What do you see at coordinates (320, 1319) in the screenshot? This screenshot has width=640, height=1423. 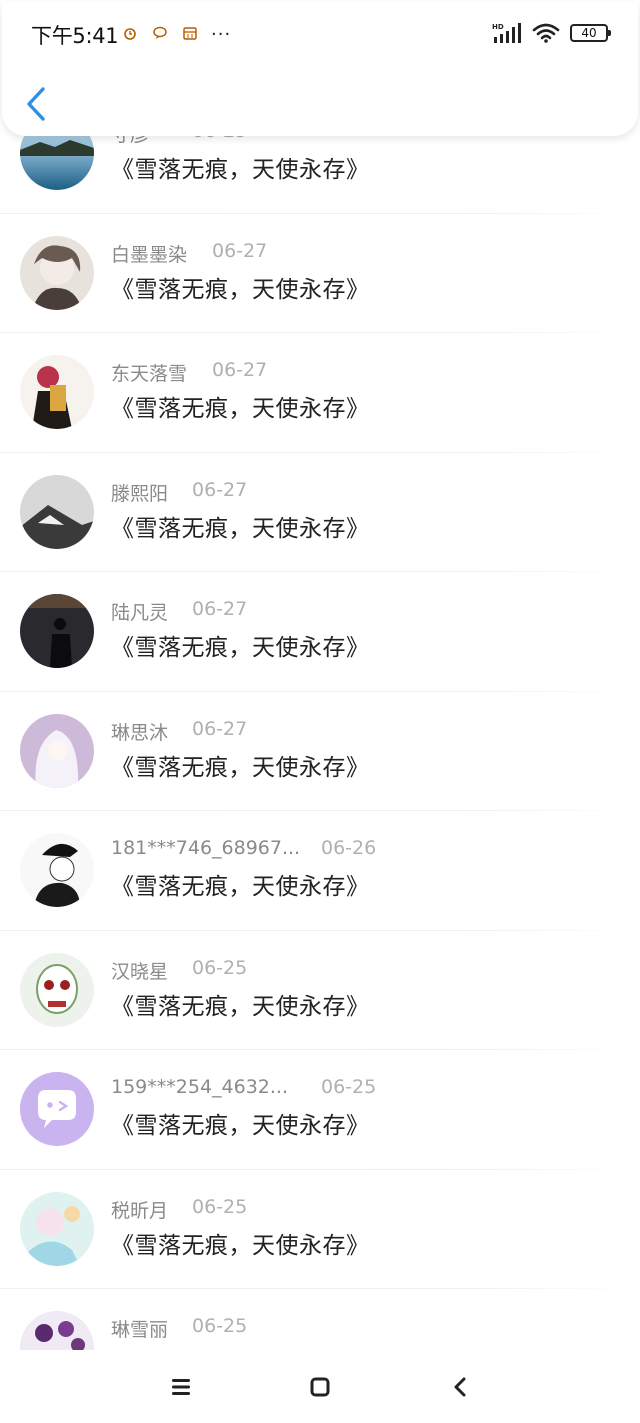 I see `list-item: 琳雪丽 06-25` at bounding box center [320, 1319].